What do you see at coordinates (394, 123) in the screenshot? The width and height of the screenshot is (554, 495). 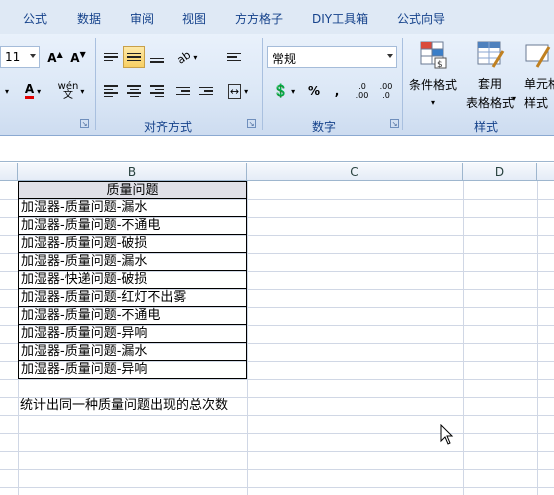 I see `number-dialog-launcher: ↘` at bounding box center [394, 123].